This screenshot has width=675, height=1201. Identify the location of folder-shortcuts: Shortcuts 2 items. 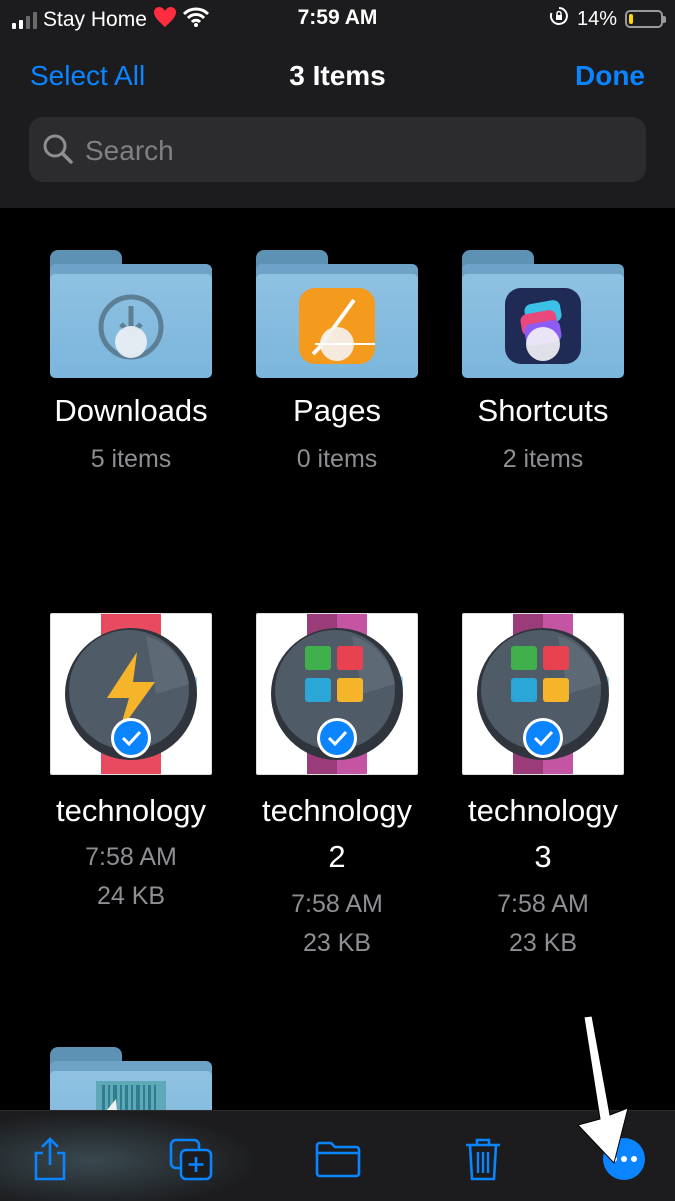
(543, 365).